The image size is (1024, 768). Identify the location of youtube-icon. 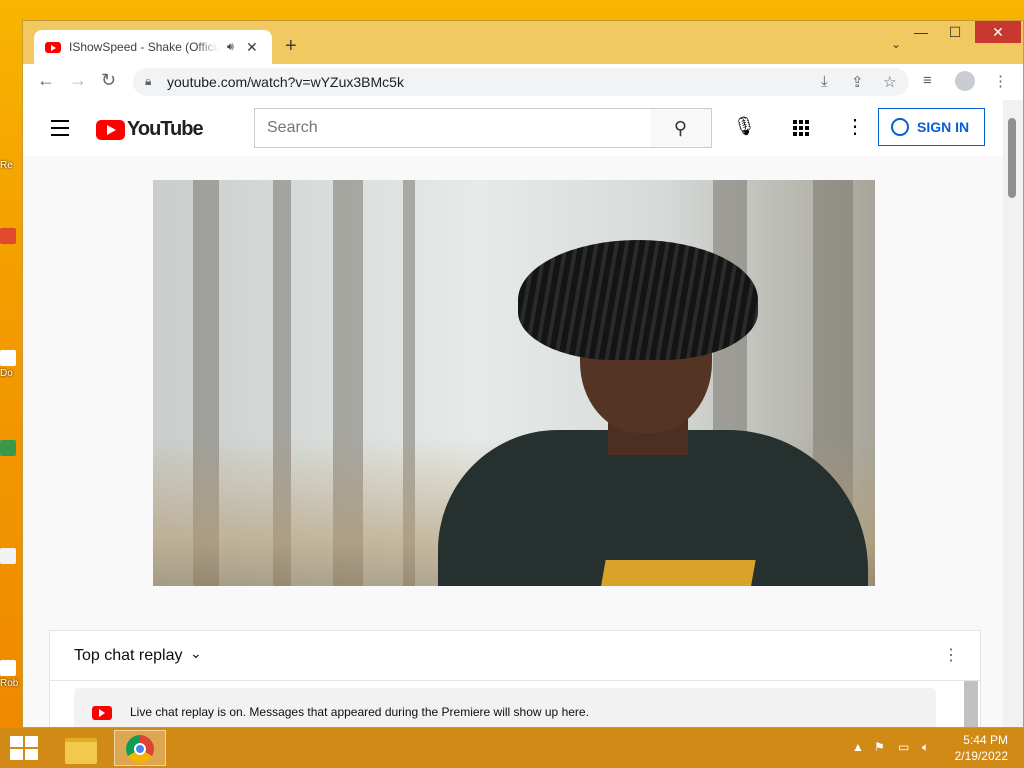
(102, 713).